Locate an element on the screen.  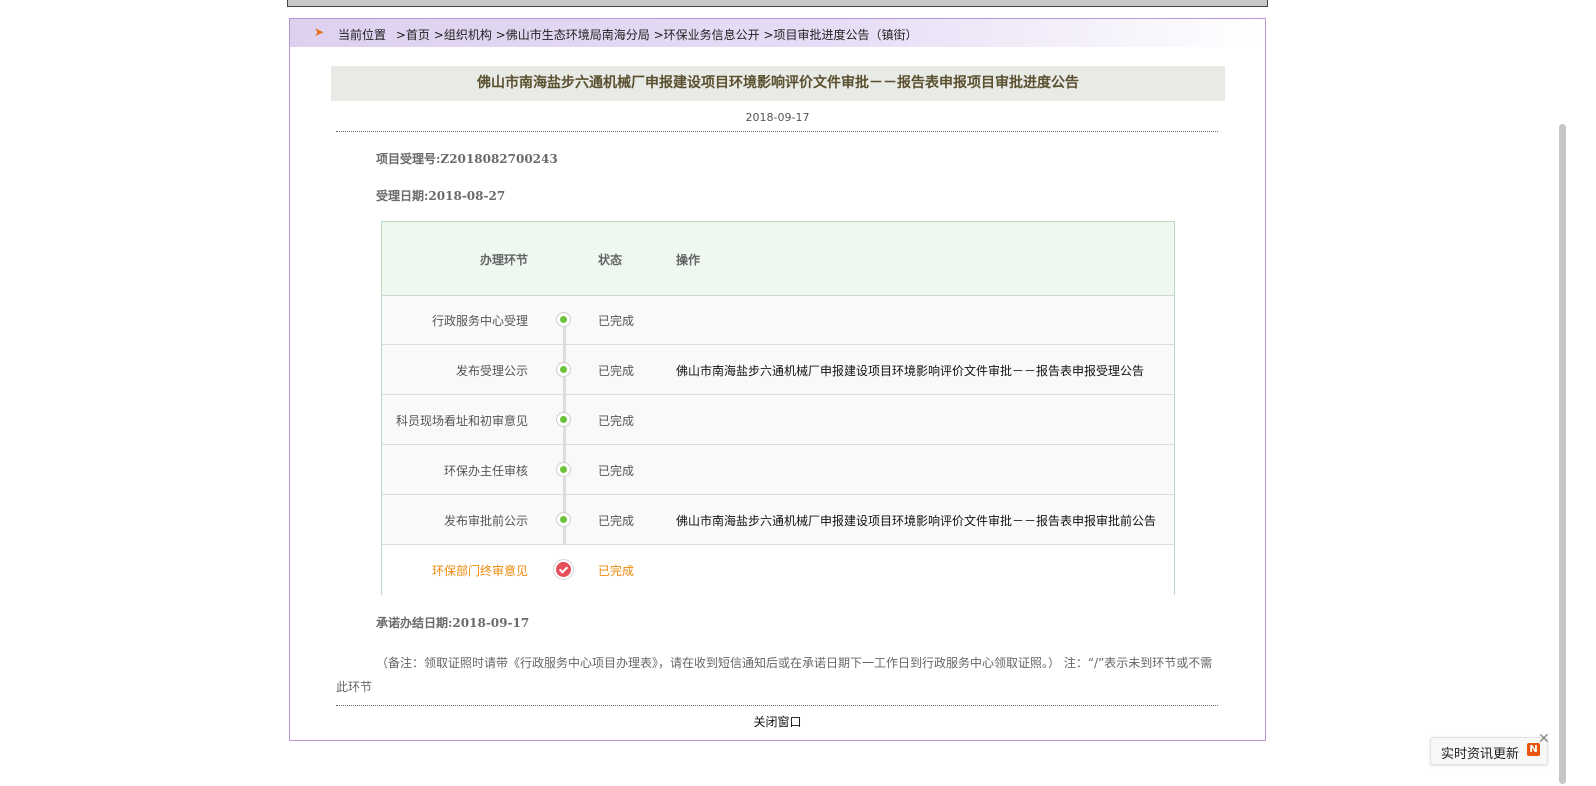
publish-date: 2018-09-17 is located at coordinates (777, 117).